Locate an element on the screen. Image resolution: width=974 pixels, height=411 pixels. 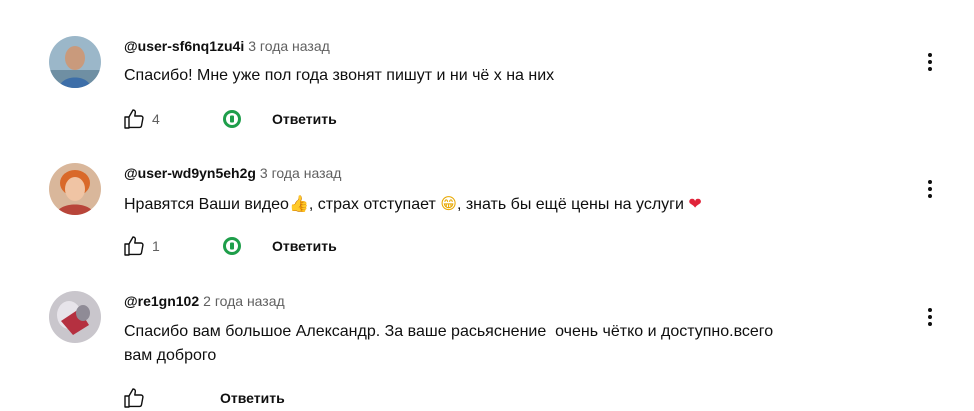
comment-header: @re1gn102 2 года назад is located at coordinates (204, 301).